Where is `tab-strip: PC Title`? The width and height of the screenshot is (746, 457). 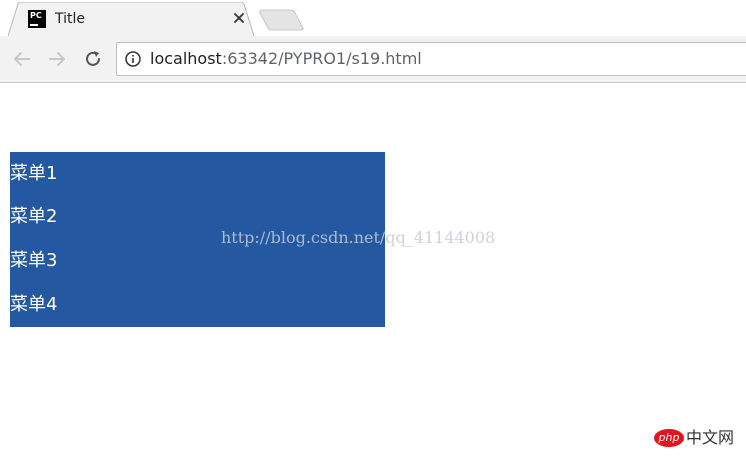 tab-strip: PC Title is located at coordinates (373, 18).